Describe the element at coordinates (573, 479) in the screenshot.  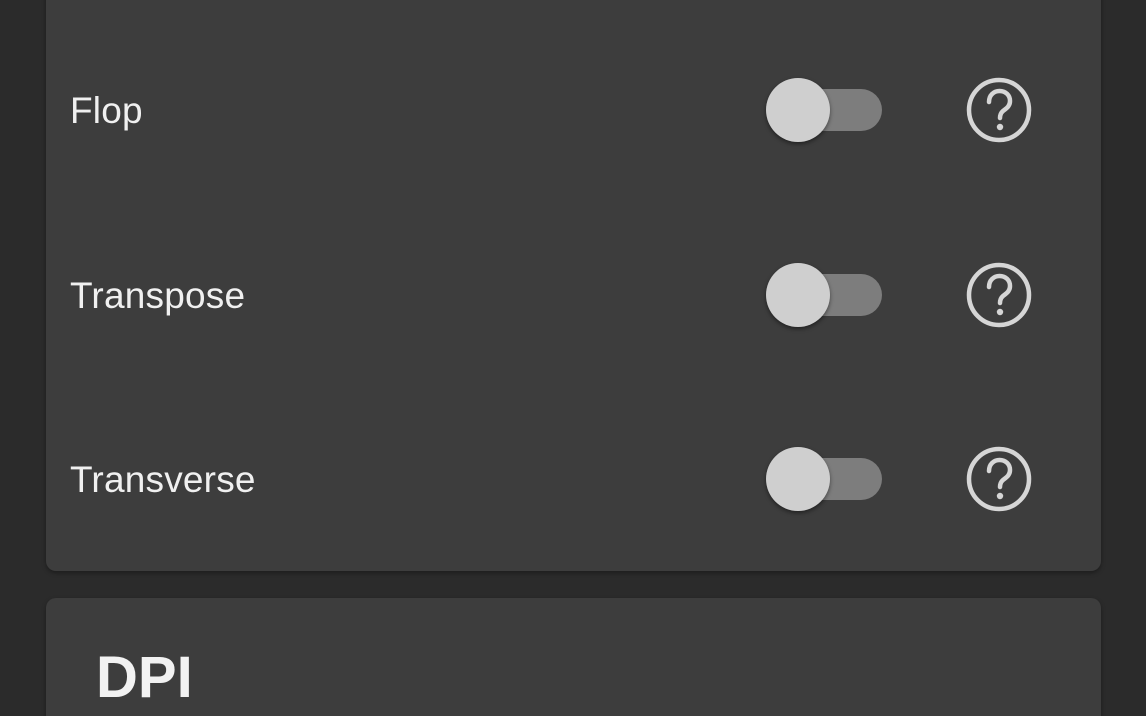
I see `option-row-transverse: Transverse` at that location.